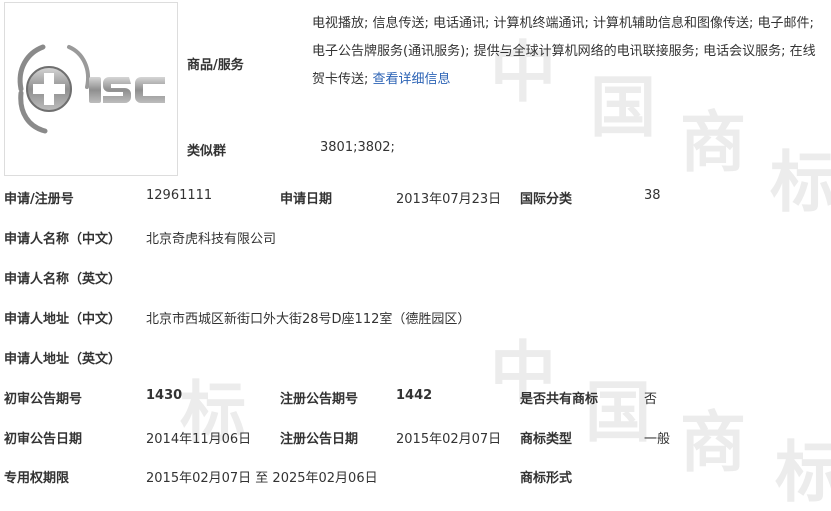  Describe the element at coordinates (559, 399) in the screenshot. I see `shared-label: 是否共有商标` at that location.